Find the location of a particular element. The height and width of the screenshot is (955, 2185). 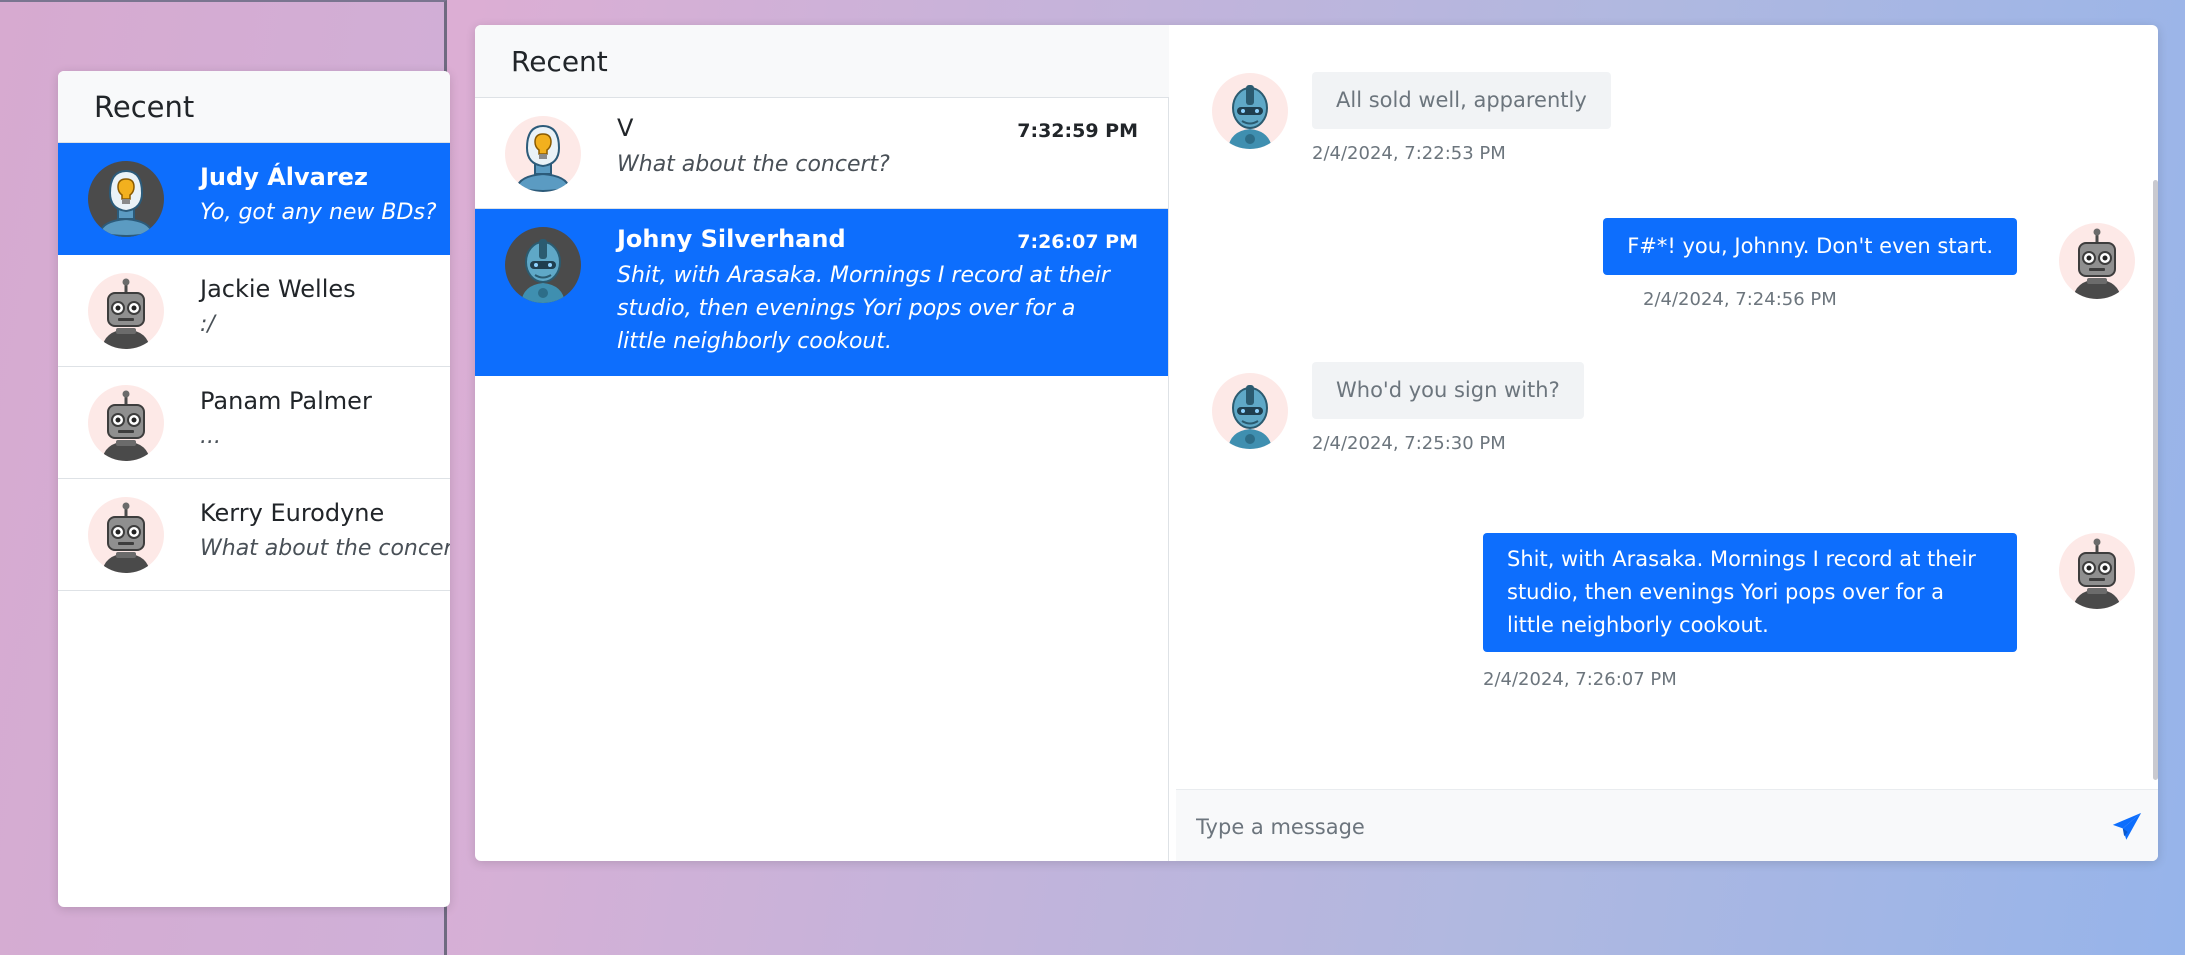

conversation-item: V 7:32:59 PM What about the concert? is located at coordinates (821, 153).